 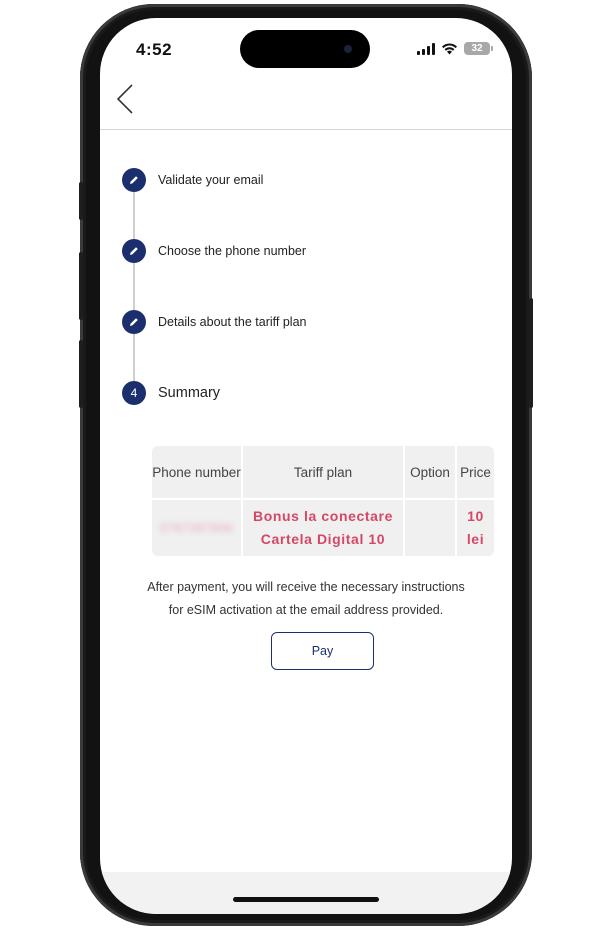 What do you see at coordinates (197, 473) in the screenshot?
I see `header-phone-number: Phone number` at bounding box center [197, 473].